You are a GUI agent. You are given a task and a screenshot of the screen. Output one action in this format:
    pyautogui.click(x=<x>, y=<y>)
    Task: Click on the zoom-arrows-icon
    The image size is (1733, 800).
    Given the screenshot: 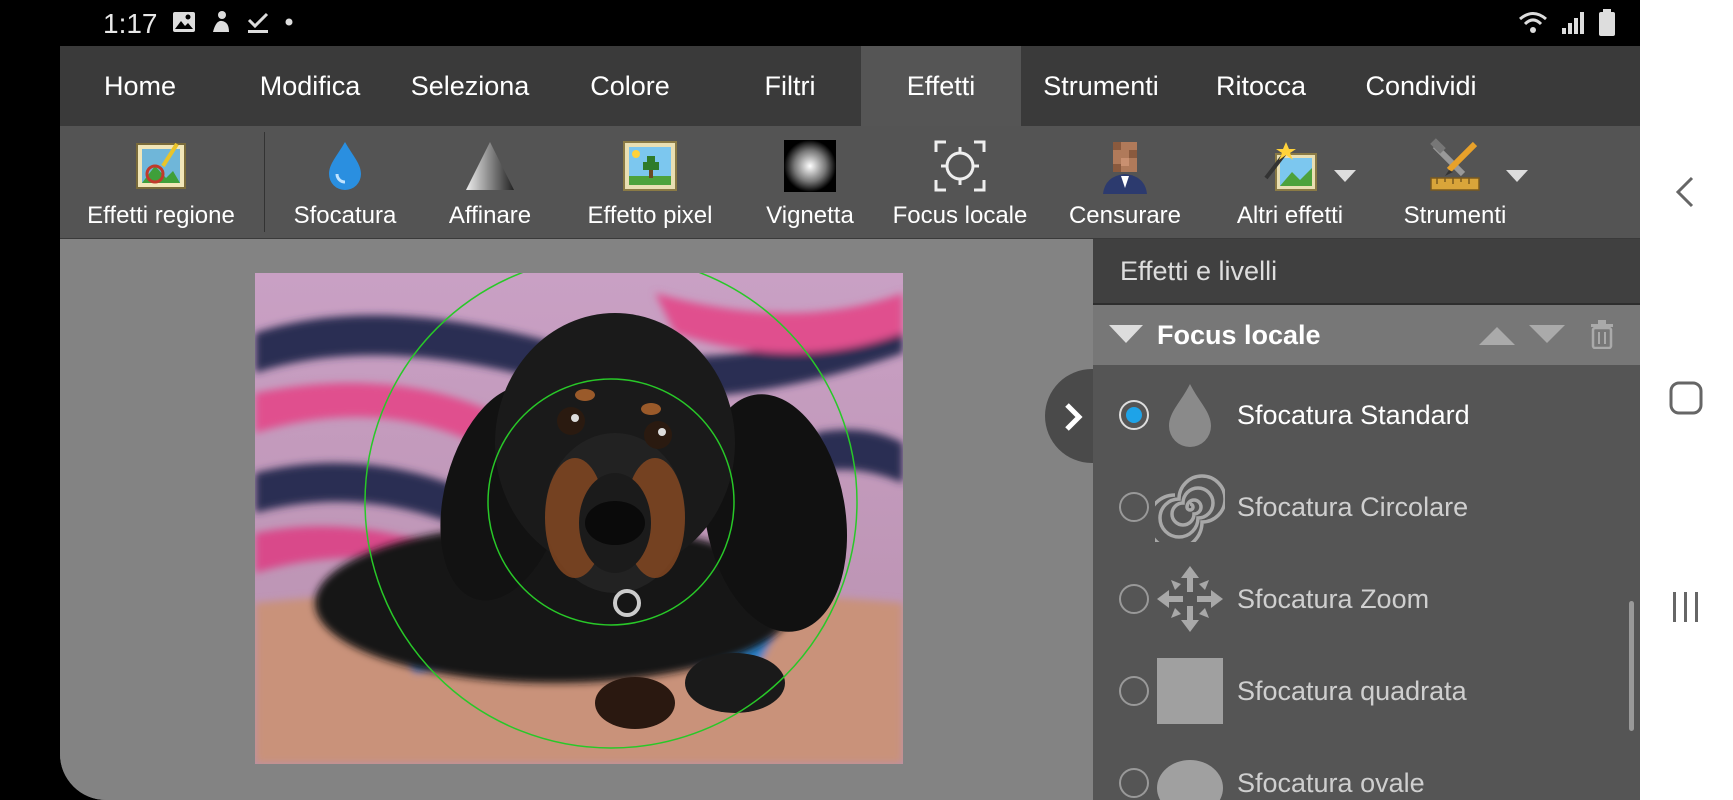 What is the action you would take?
    pyautogui.click(x=1190, y=599)
    